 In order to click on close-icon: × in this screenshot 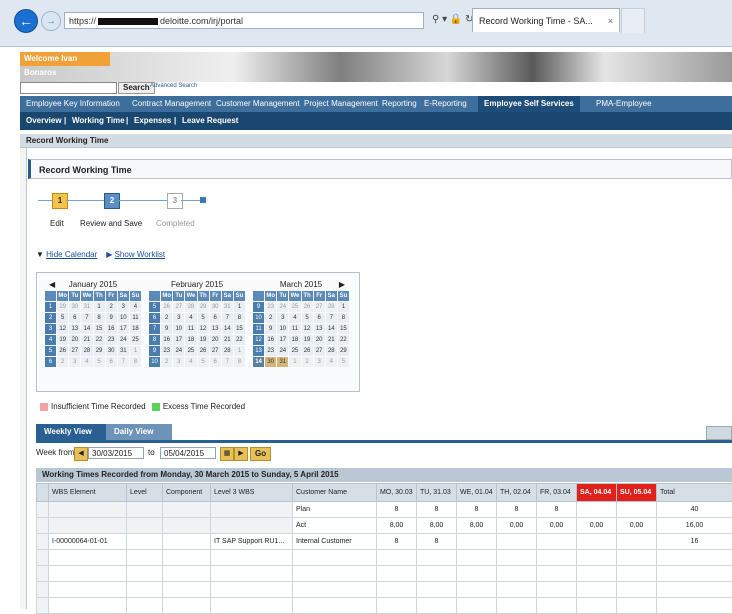, I will do `click(610, 21)`.